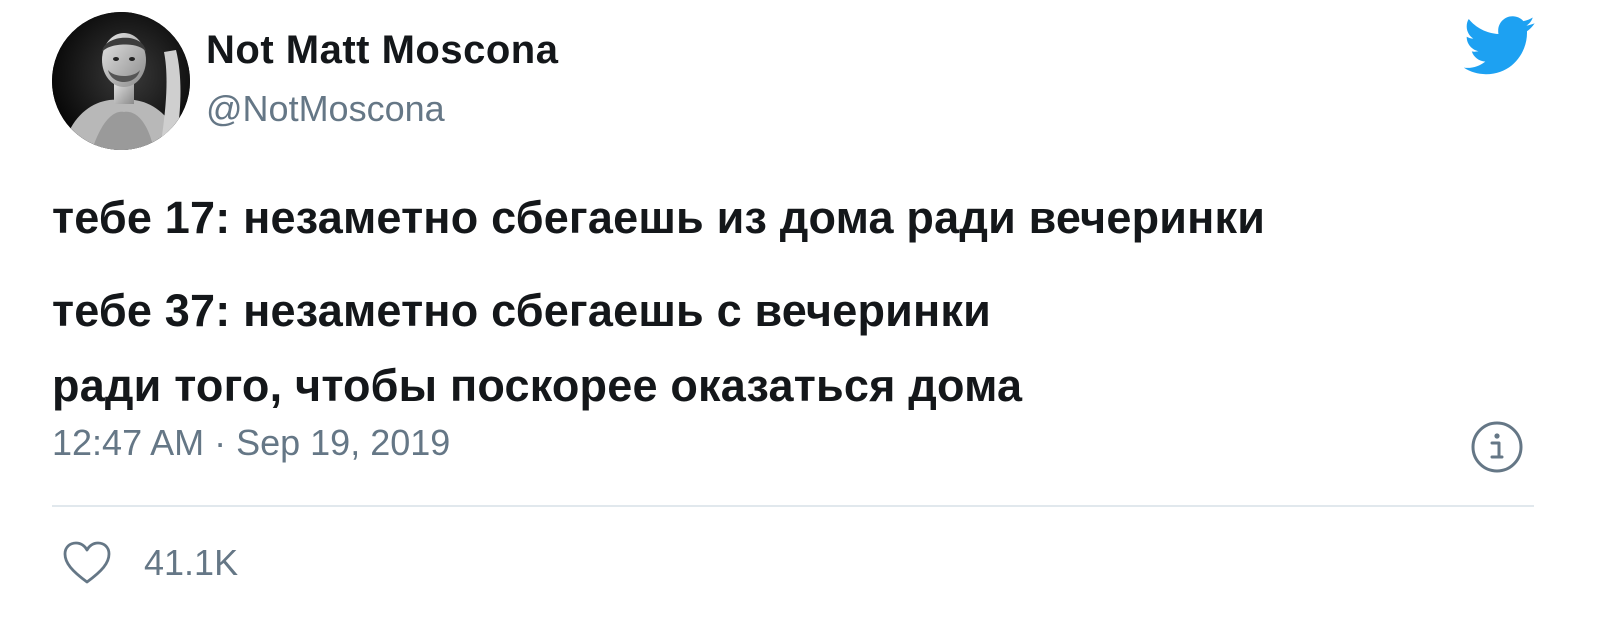  What do you see at coordinates (191, 562) in the screenshot?
I see `like-count: 41.1K` at bounding box center [191, 562].